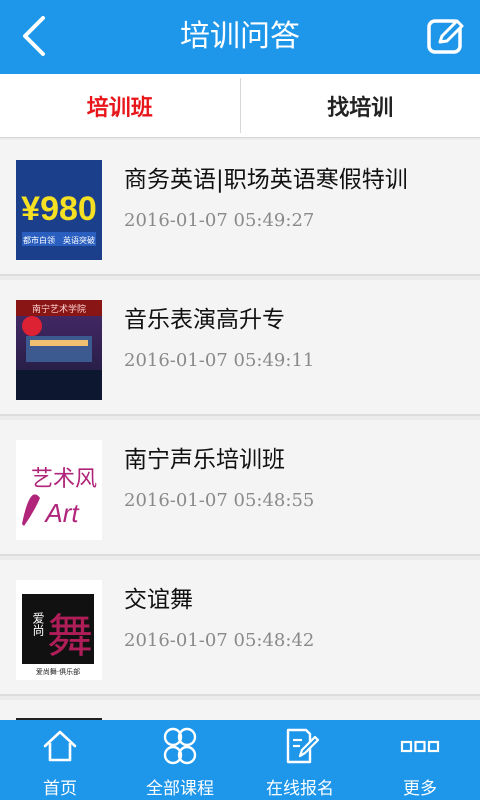 The height and width of the screenshot is (800, 480). I want to click on page-title: 培训问答, so click(240, 36).